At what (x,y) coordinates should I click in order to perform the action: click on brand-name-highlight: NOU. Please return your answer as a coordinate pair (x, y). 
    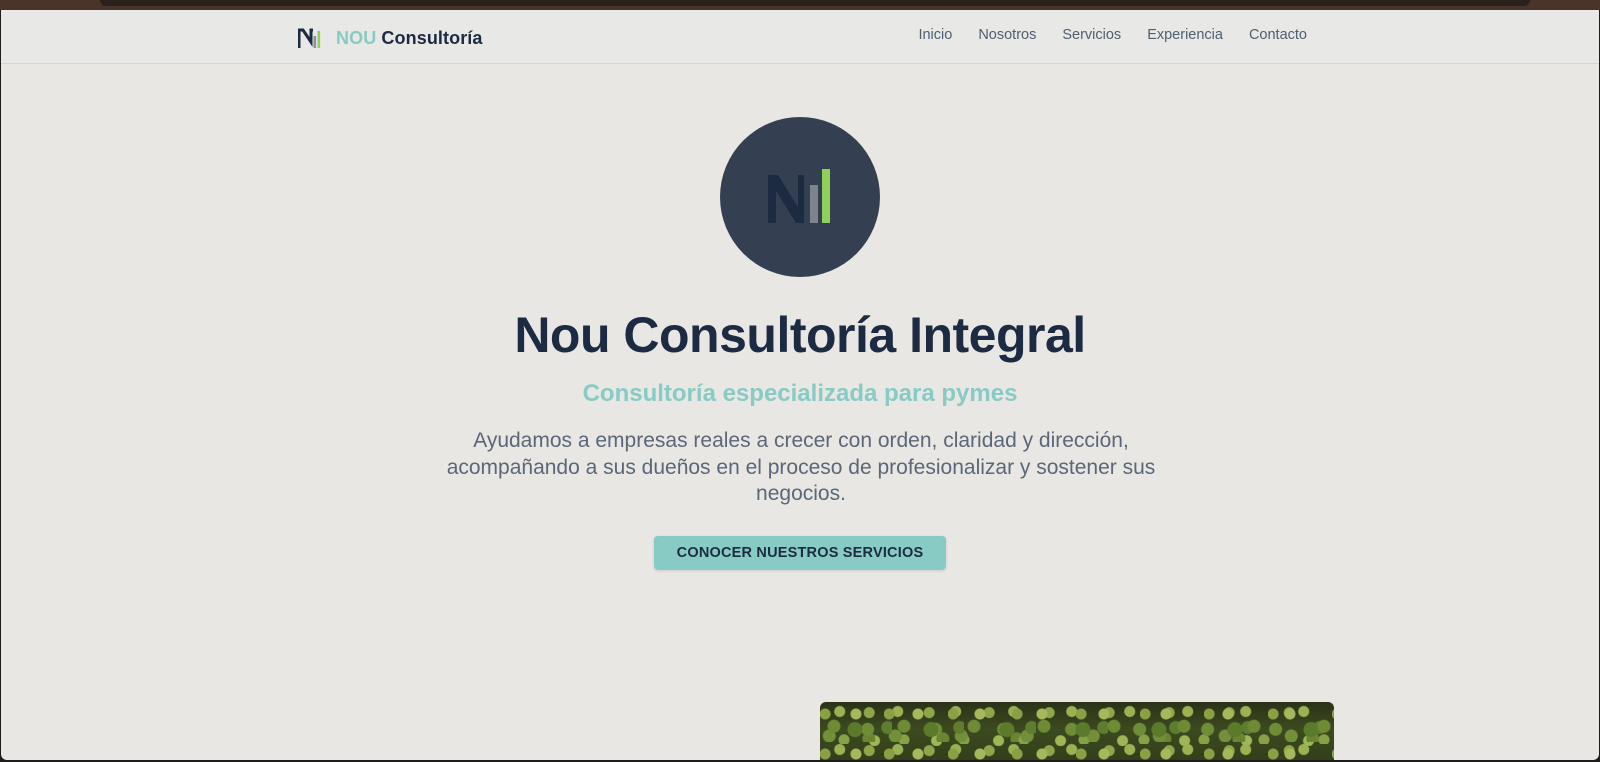
    Looking at the image, I should click on (356, 37).